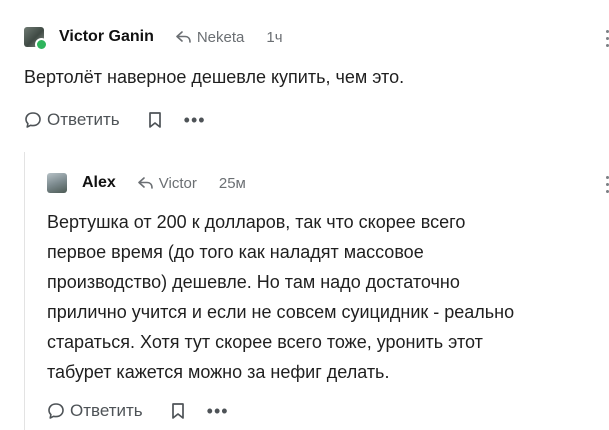  Describe the element at coordinates (178, 183) in the screenshot. I see `reply-to-name: Victor` at that location.